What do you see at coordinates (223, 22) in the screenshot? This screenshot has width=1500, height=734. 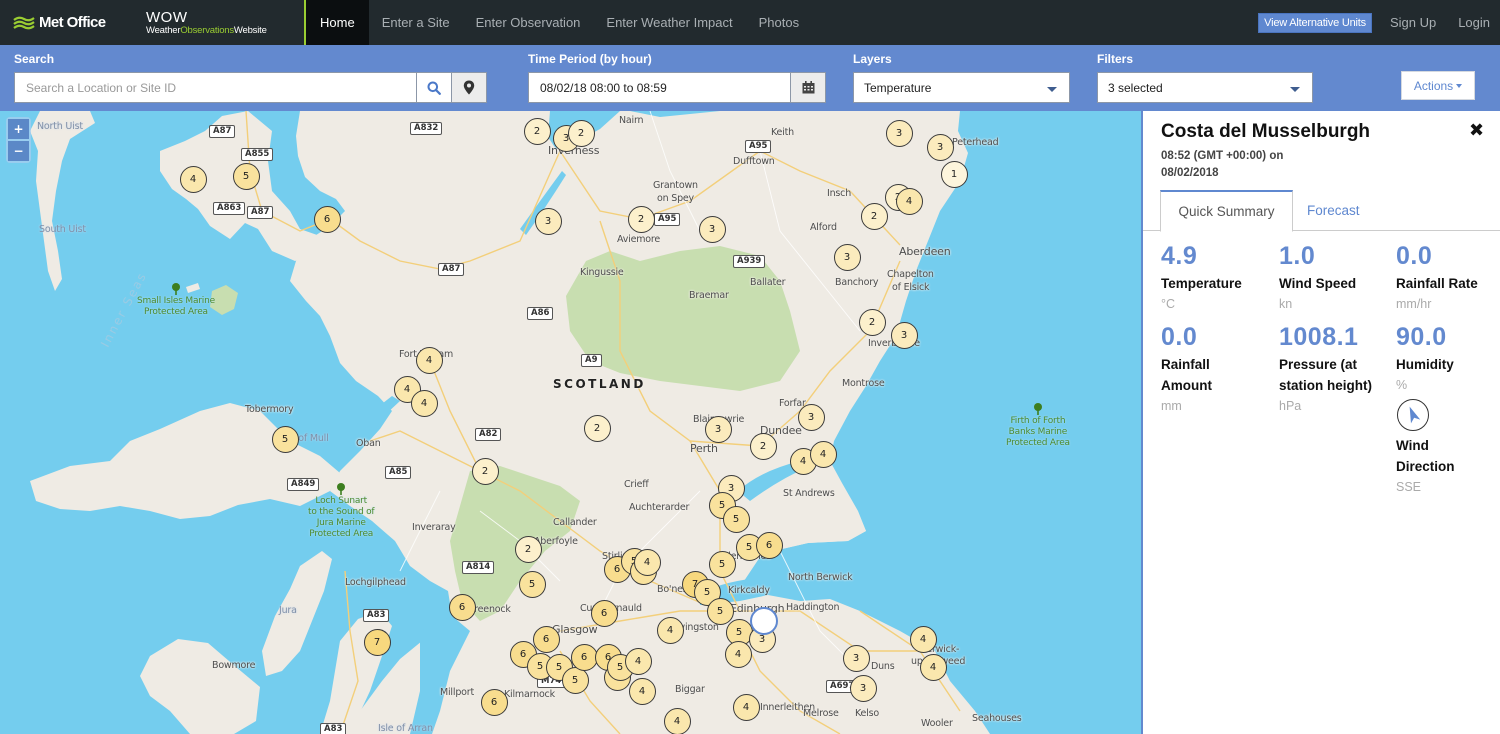 I see `wow-logo: WOW WeatherObservationsWebsite` at bounding box center [223, 22].